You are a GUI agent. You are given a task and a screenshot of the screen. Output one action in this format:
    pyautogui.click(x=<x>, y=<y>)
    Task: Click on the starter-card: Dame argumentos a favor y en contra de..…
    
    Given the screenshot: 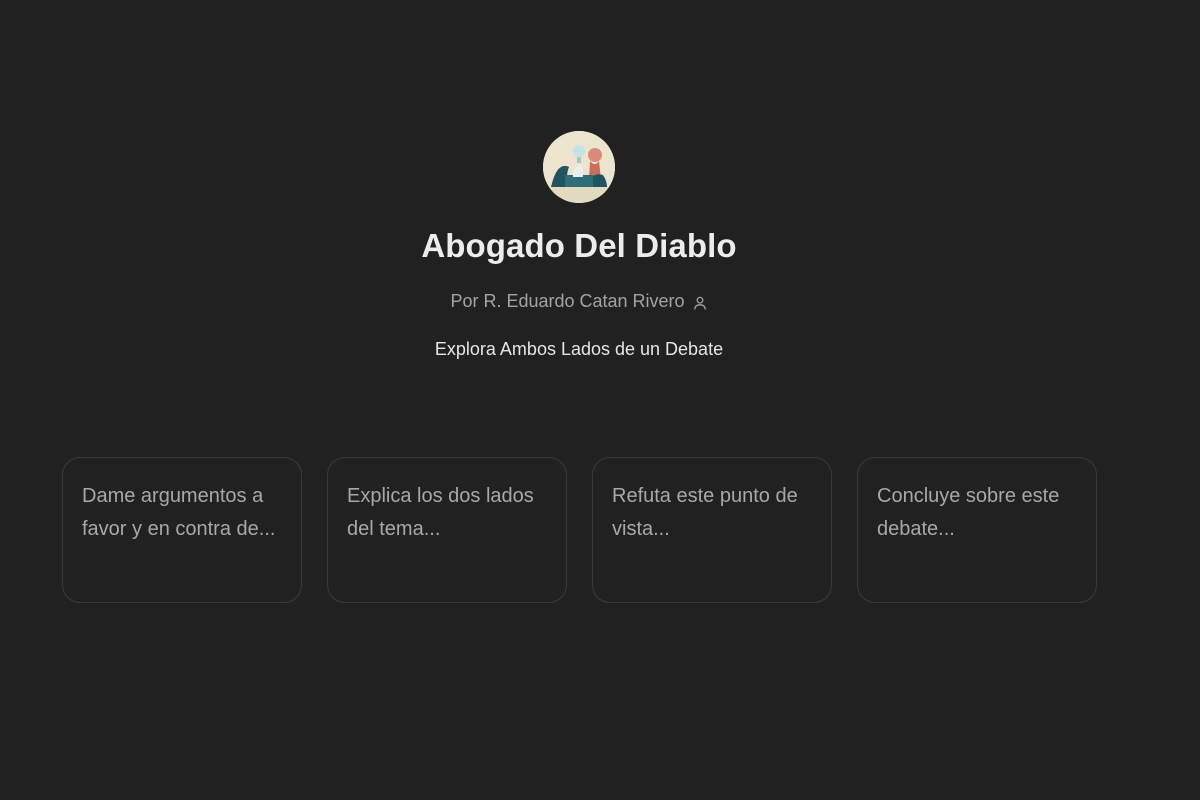 What is the action you would take?
    pyautogui.click(x=182, y=530)
    